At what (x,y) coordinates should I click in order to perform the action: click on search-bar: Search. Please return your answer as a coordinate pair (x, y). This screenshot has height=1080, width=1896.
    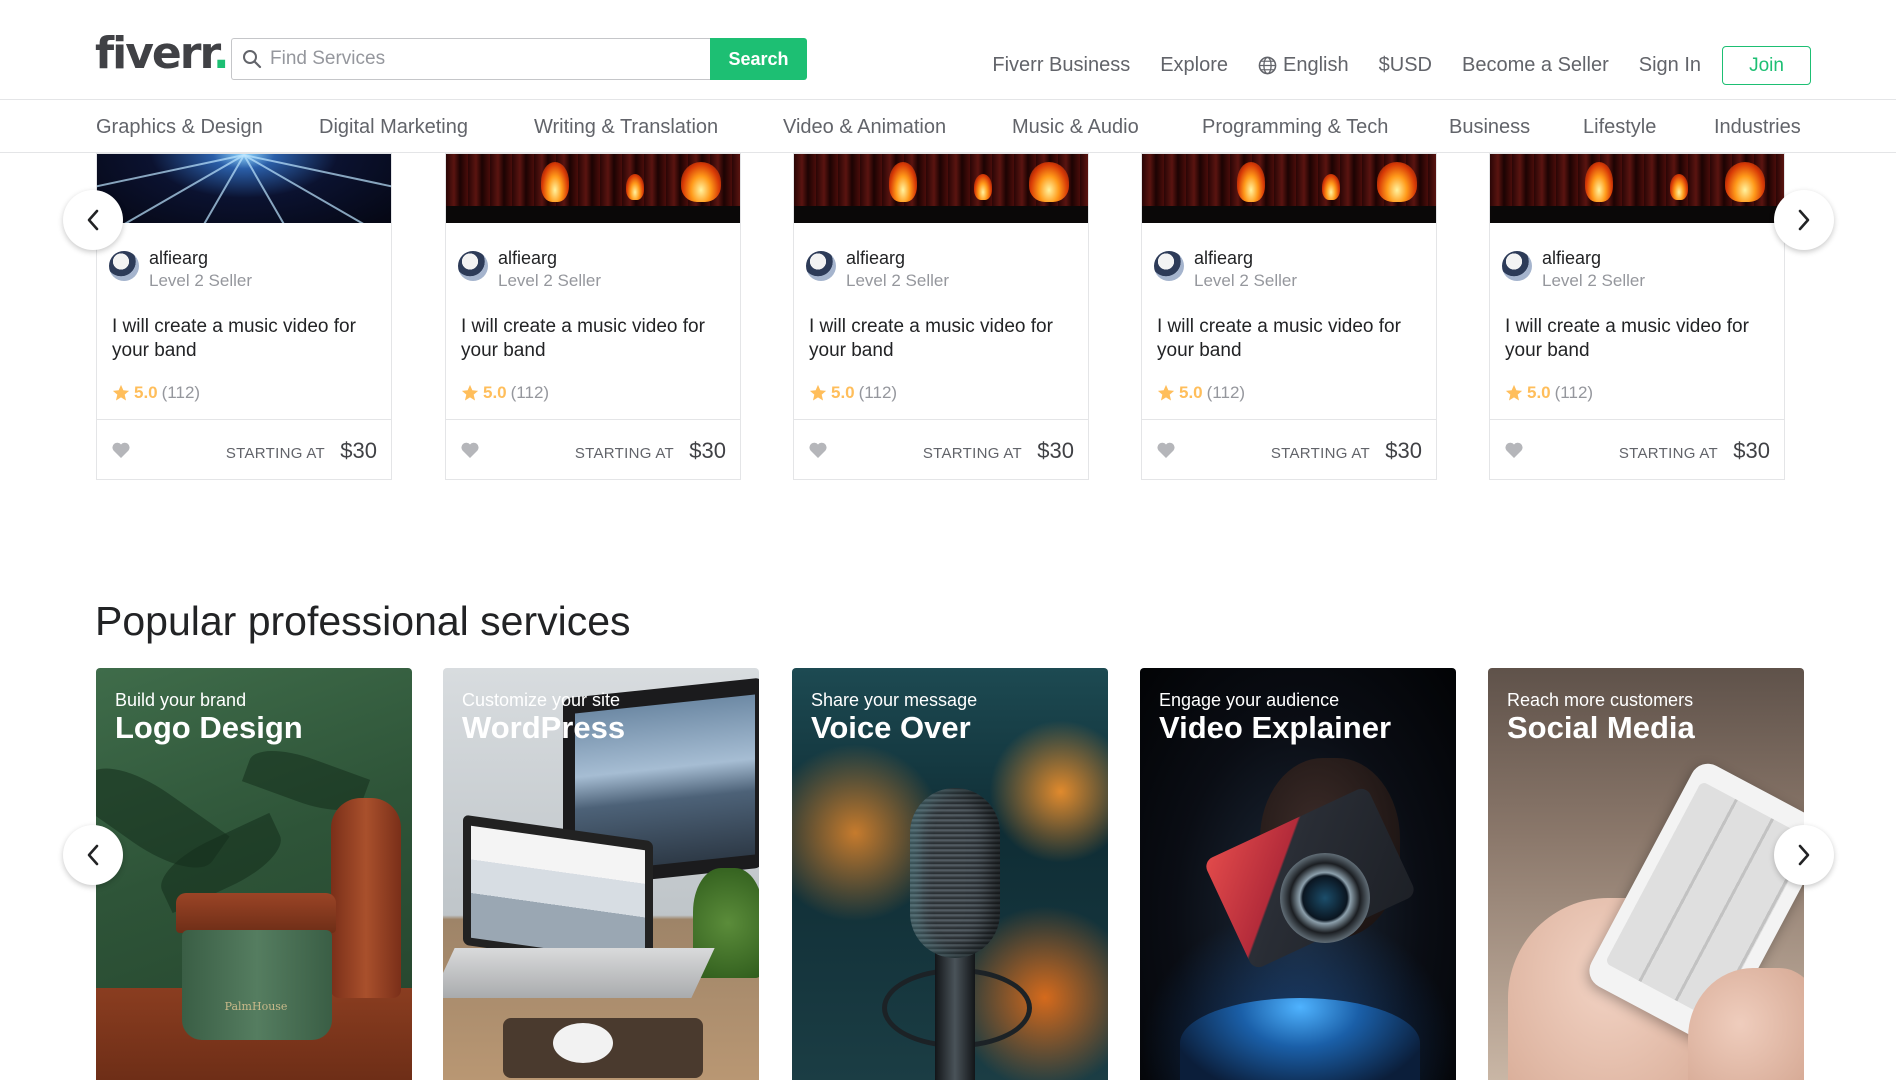
    Looking at the image, I should click on (519, 59).